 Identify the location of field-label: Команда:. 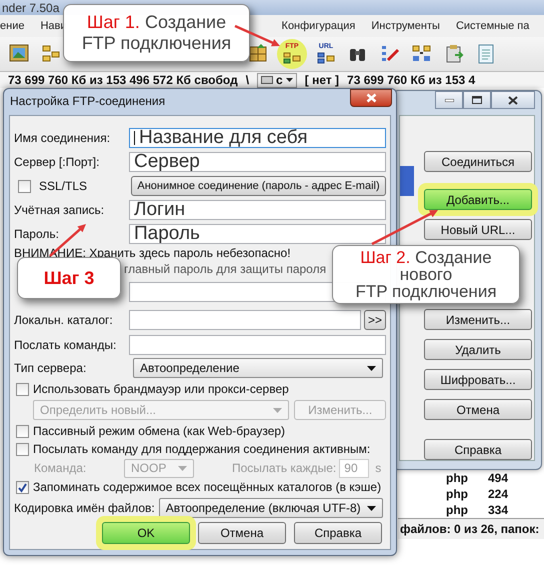
(61, 468).